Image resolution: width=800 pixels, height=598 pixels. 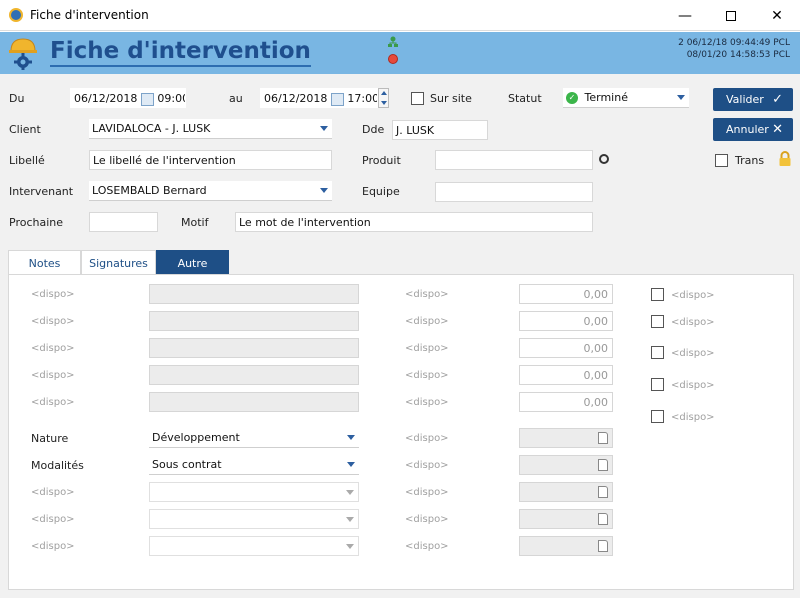 What do you see at coordinates (514, 160) in the screenshot?
I see `produit-input` at bounding box center [514, 160].